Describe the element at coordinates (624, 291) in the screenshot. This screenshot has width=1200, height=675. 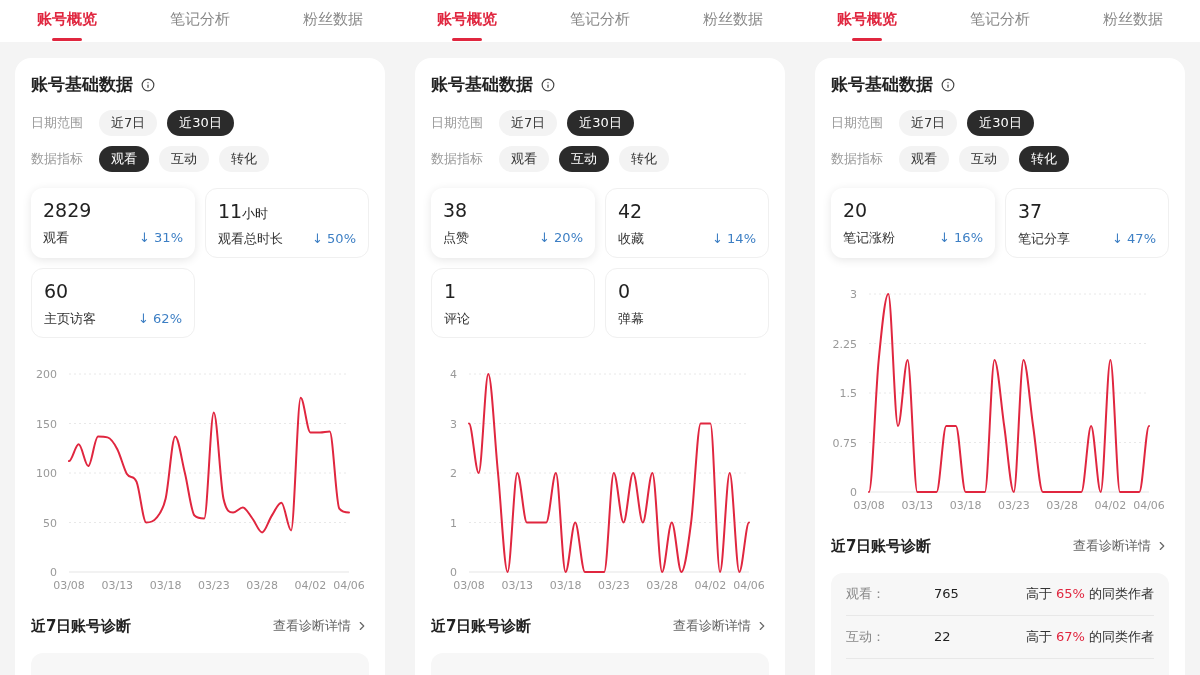
I see `metric-value: 0` at that location.